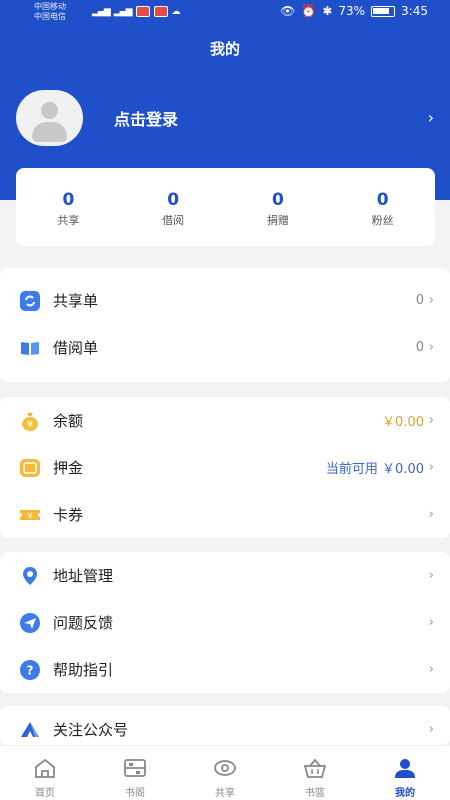 This screenshot has height=800, width=450. I want to click on page-title: 我的, so click(224, 49).